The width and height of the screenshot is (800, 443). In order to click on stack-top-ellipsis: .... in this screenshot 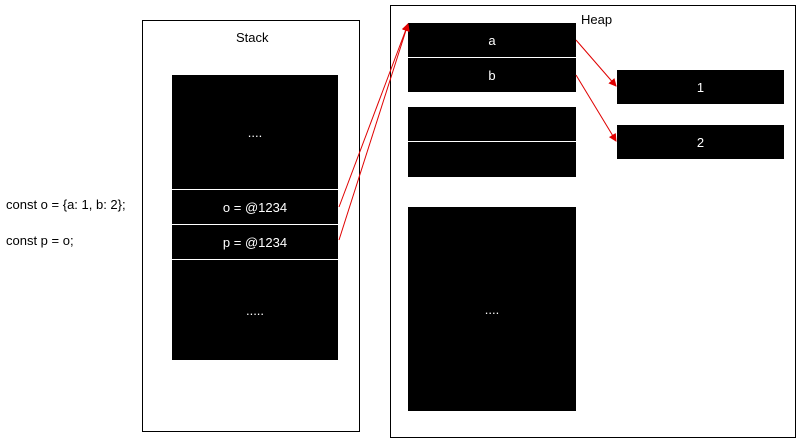, I will do `click(255, 132)`.